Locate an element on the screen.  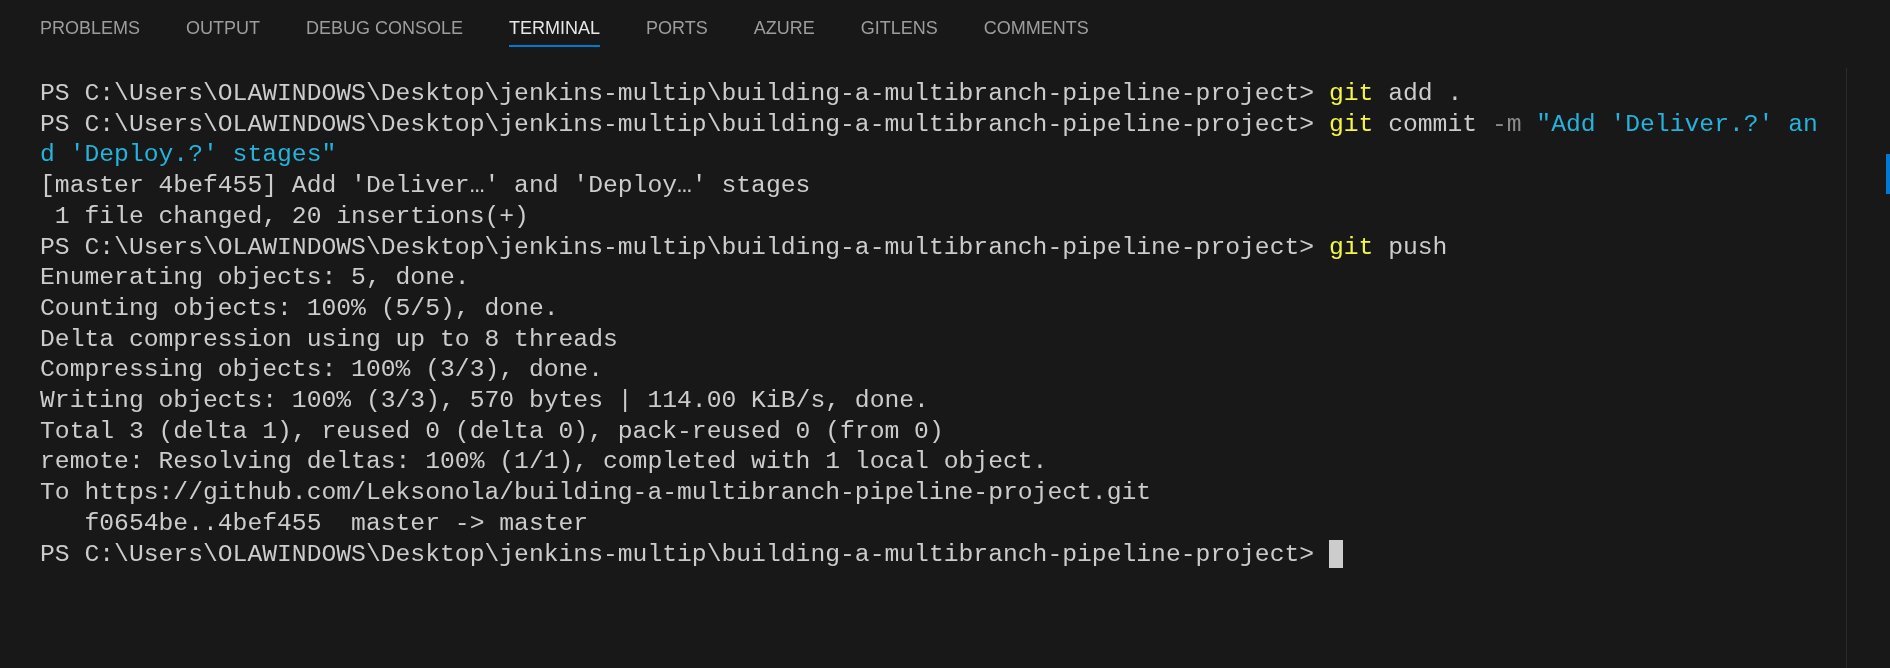
terminal-line: Enumerating objects: 5, done. is located at coordinates (255, 277).